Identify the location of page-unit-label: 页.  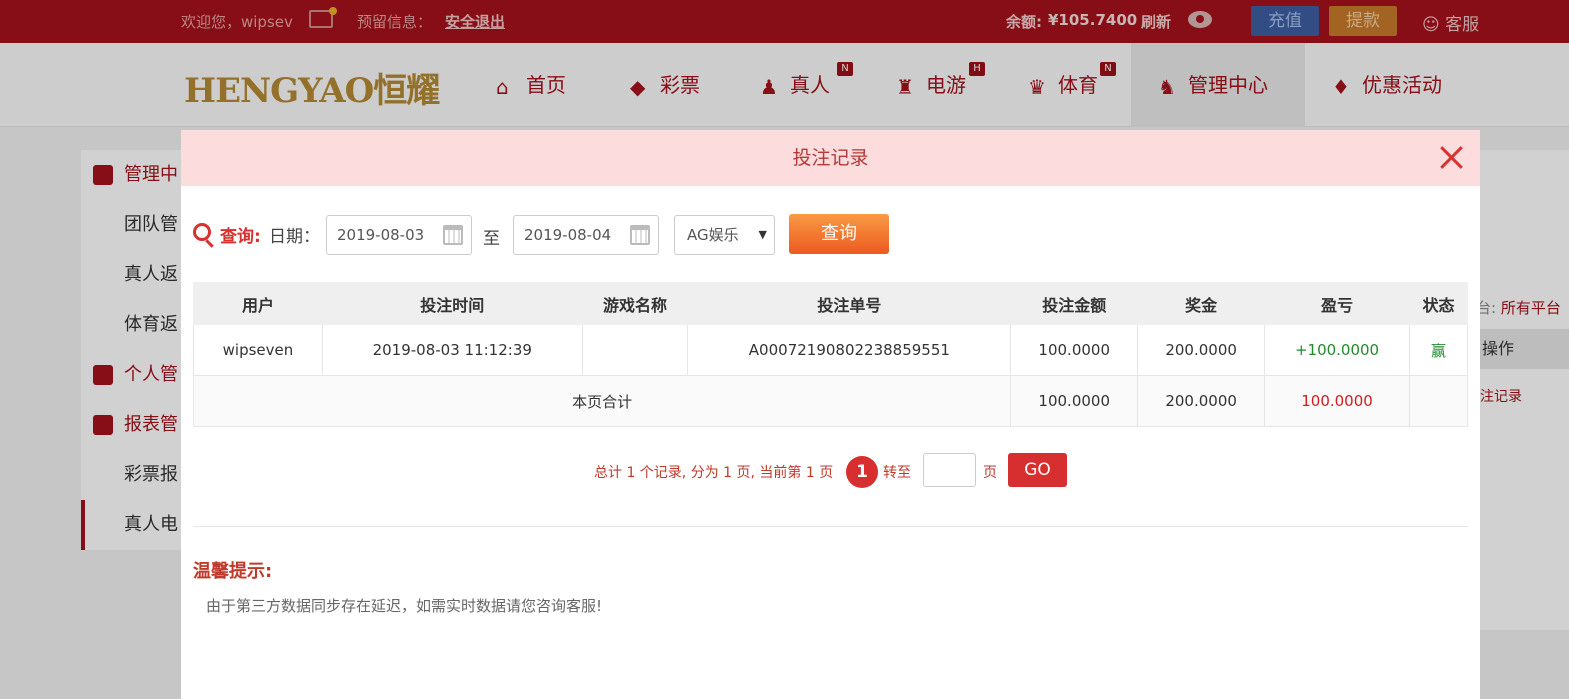
(990, 473).